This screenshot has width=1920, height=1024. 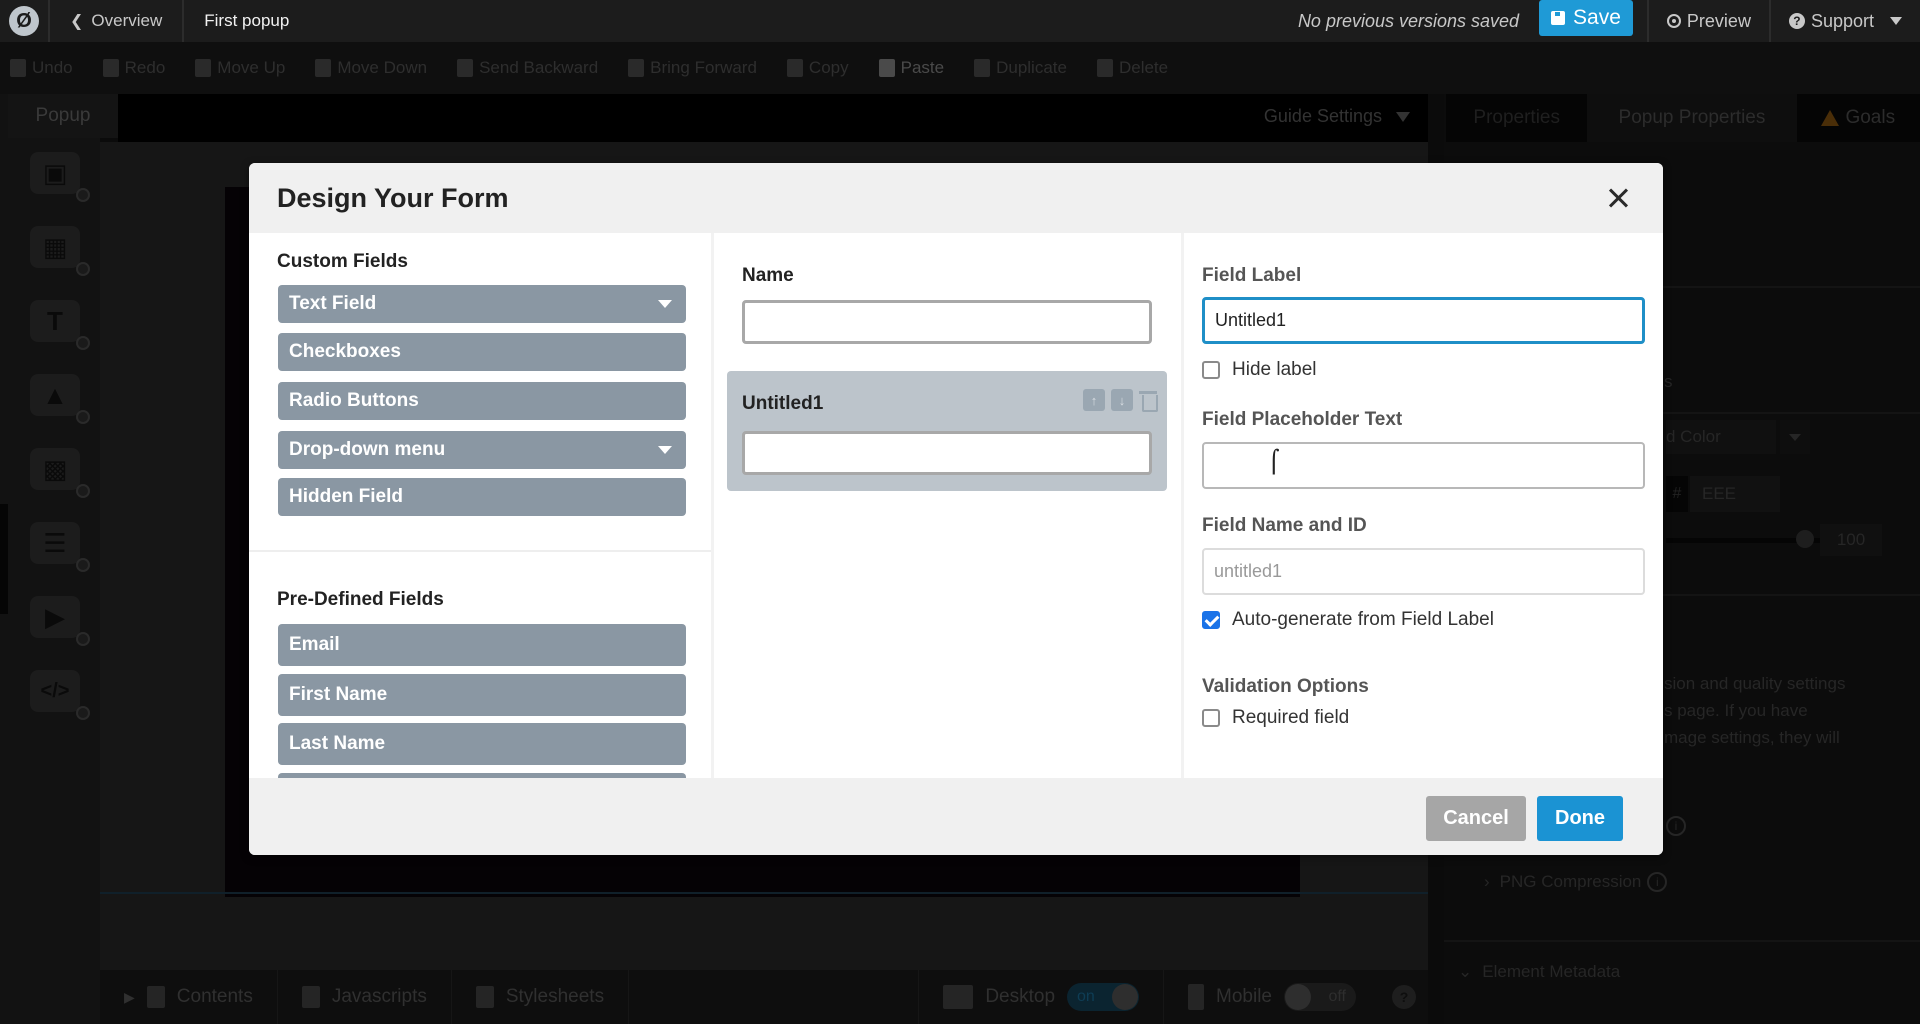 I want to click on done-button: Done, so click(x=1580, y=818).